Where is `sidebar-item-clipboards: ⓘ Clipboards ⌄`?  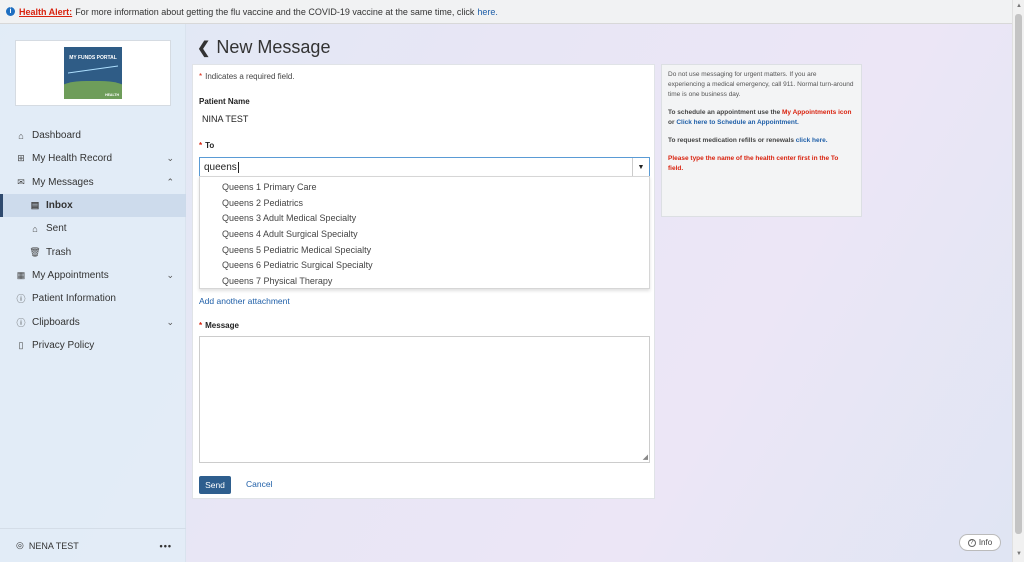
sidebar-item-clipboards: ⓘ Clipboards ⌄ is located at coordinates (93, 321).